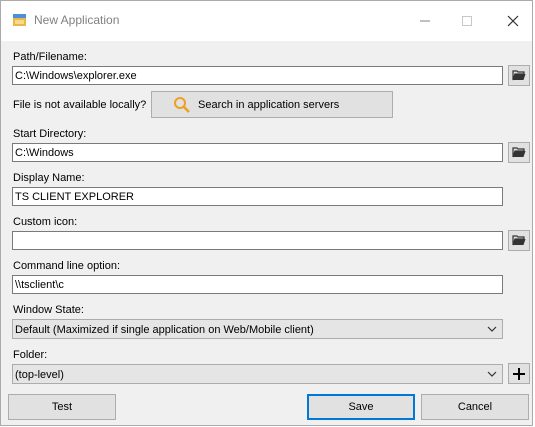  What do you see at coordinates (361, 407) in the screenshot?
I see `save-button: Save` at bounding box center [361, 407].